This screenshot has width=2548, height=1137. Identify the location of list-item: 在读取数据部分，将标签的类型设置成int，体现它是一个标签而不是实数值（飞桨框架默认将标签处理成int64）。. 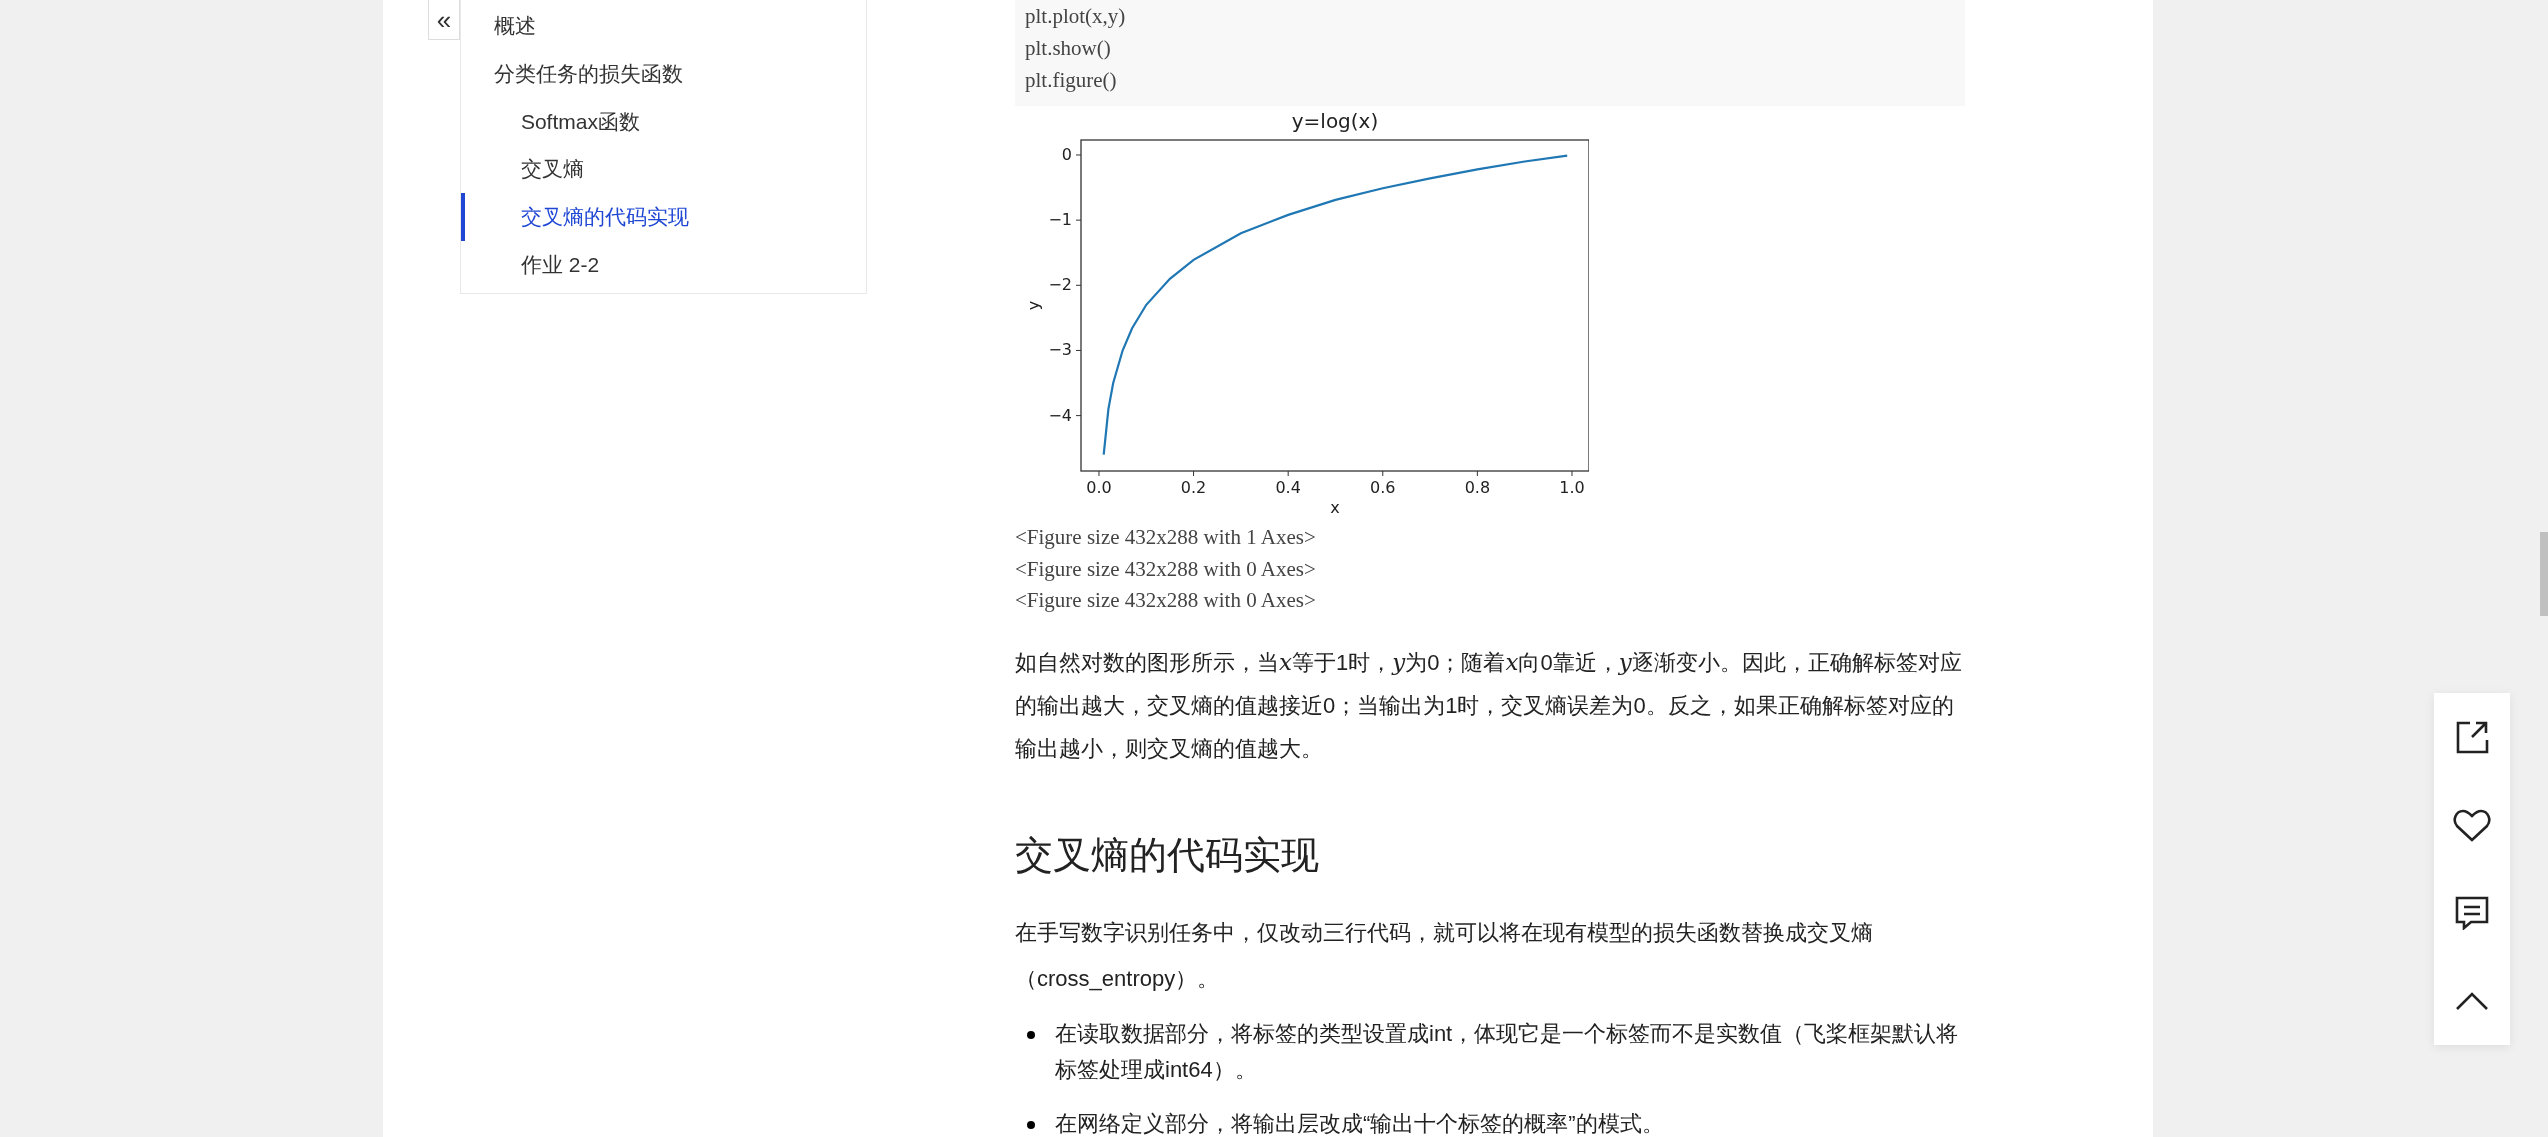
(1507, 1051).